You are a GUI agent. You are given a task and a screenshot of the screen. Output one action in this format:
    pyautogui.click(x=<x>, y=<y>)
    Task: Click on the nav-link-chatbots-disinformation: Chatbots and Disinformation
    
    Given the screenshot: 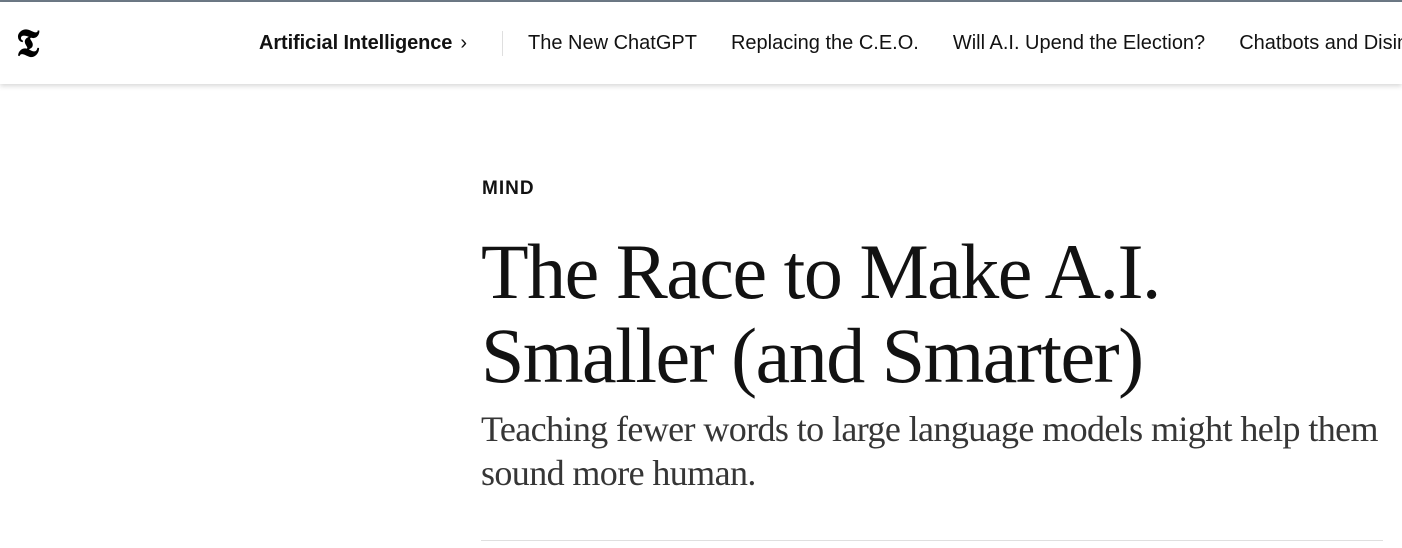 What is the action you would take?
    pyautogui.click(x=1320, y=43)
    